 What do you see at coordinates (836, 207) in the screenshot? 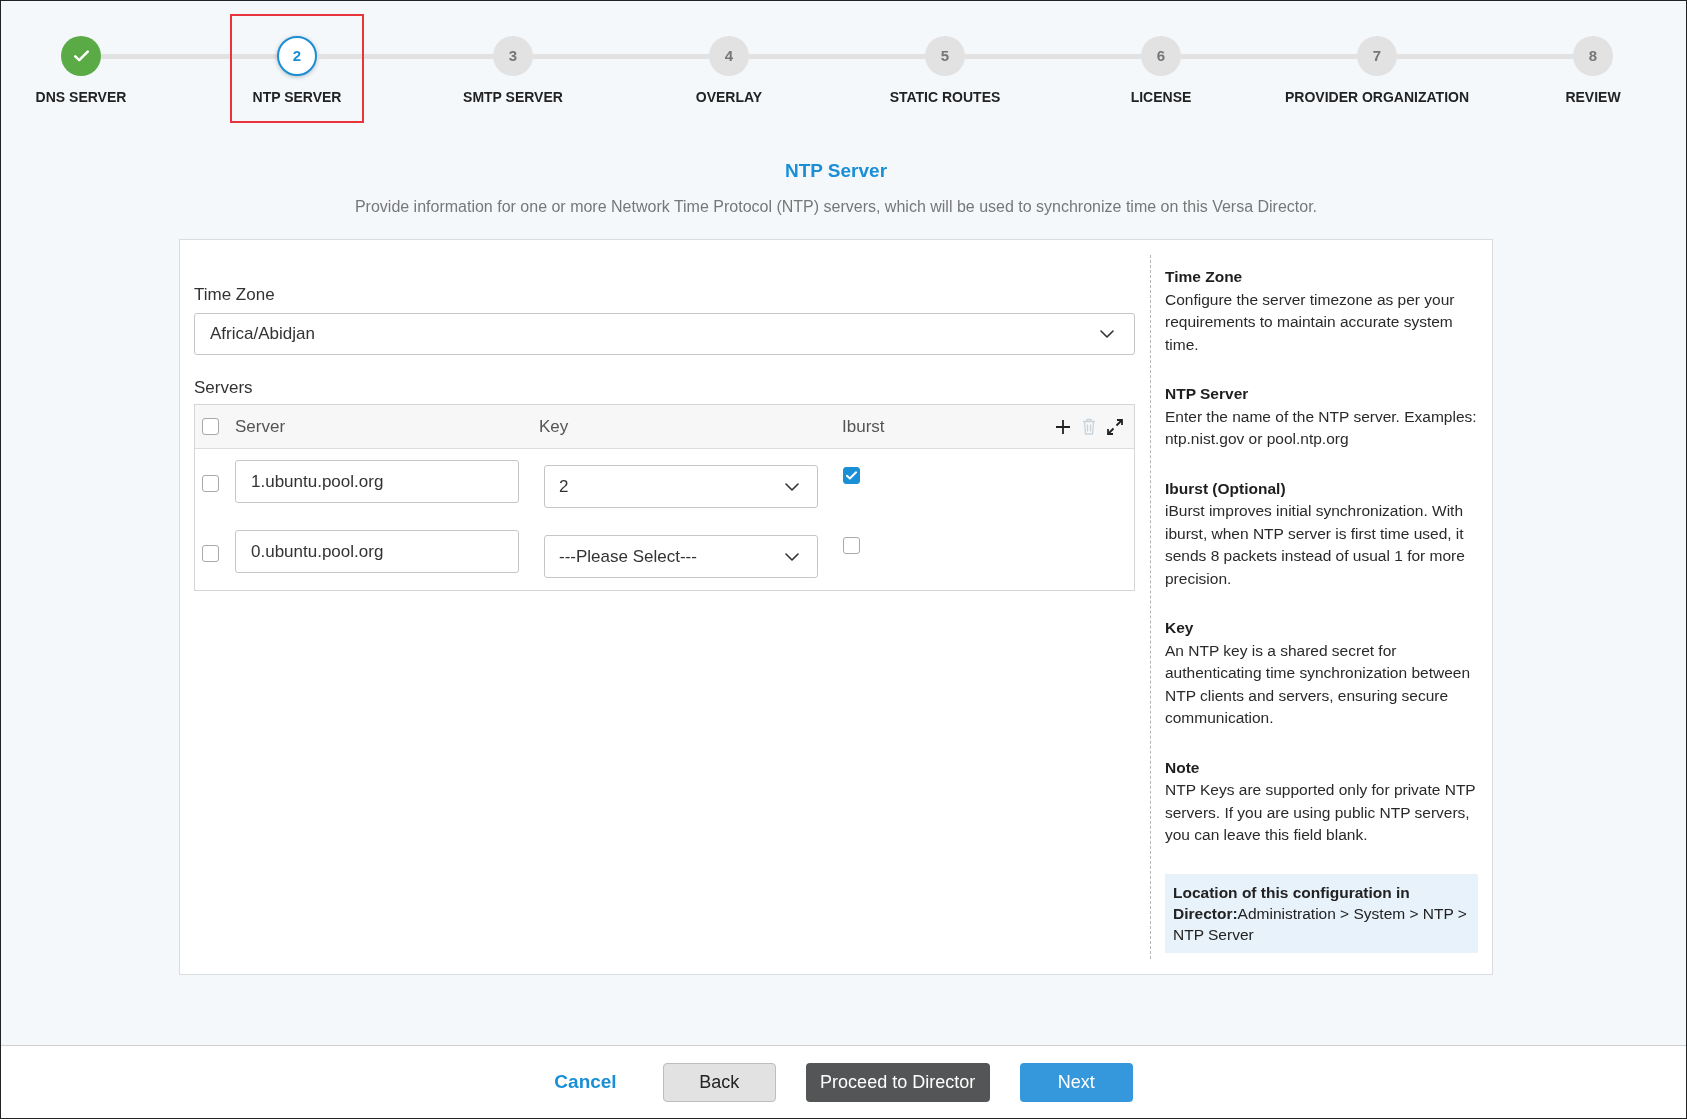
I see `page-description: Provide information for one or more Network Time Protocol (NTP) servers, which will be used to synchronize time on this Versa Director.` at bounding box center [836, 207].